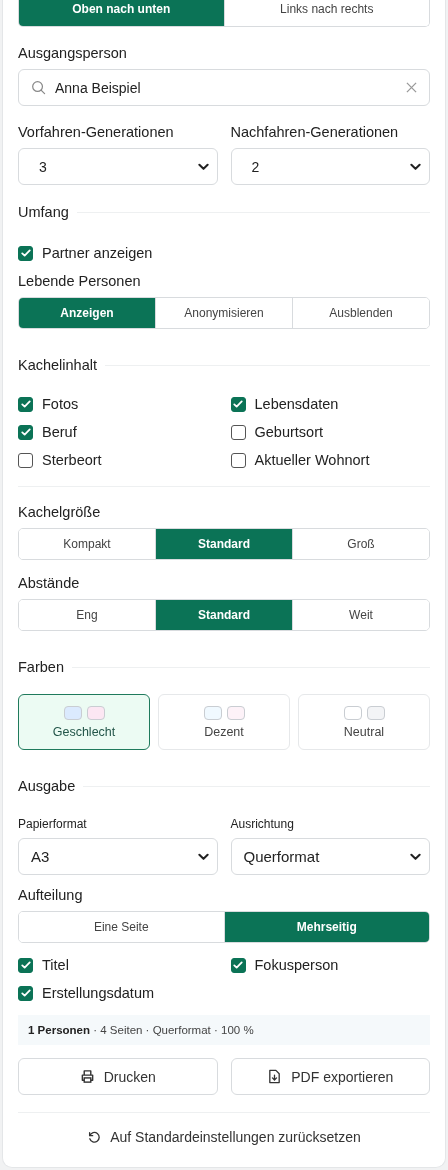 Image resolution: width=448 pixels, height=1170 pixels. Describe the element at coordinates (80, 281) in the screenshot. I see `field-label: Lebende Personen` at that location.